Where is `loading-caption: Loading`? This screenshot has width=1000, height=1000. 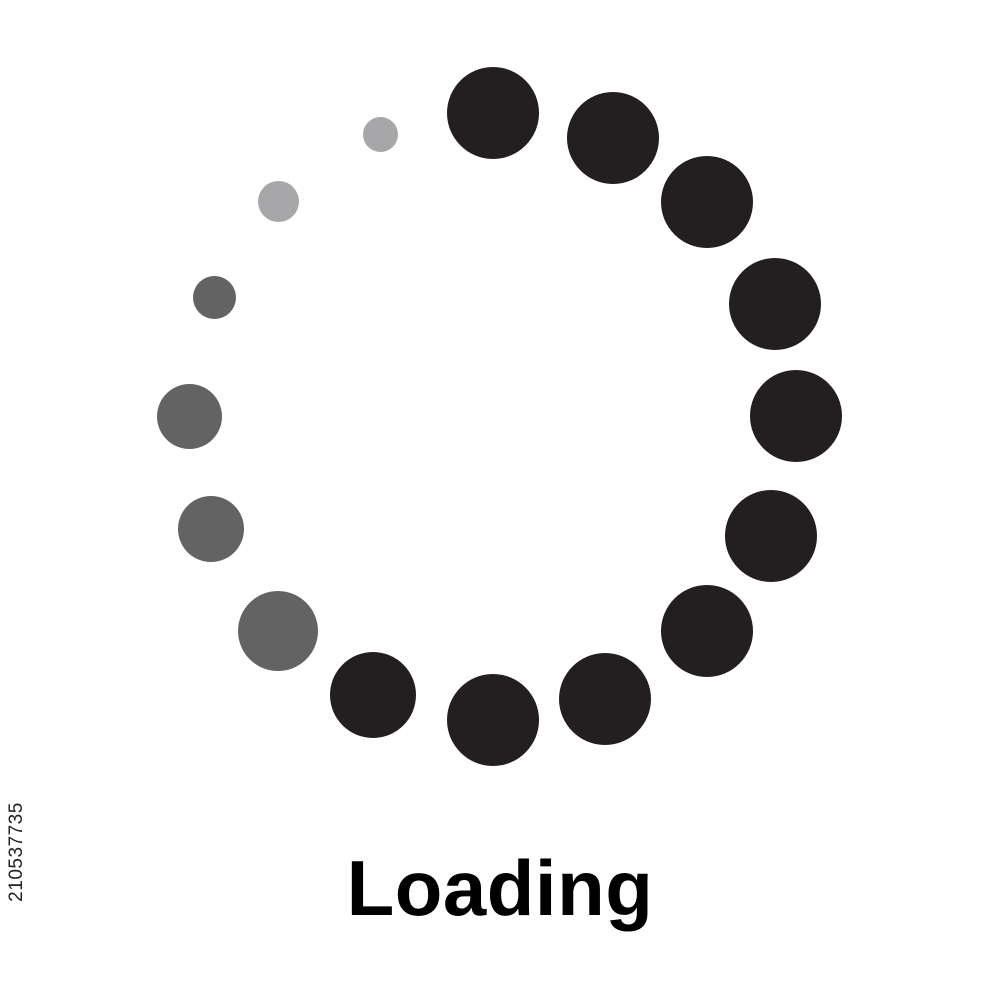
loading-caption: Loading is located at coordinates (500, 888).